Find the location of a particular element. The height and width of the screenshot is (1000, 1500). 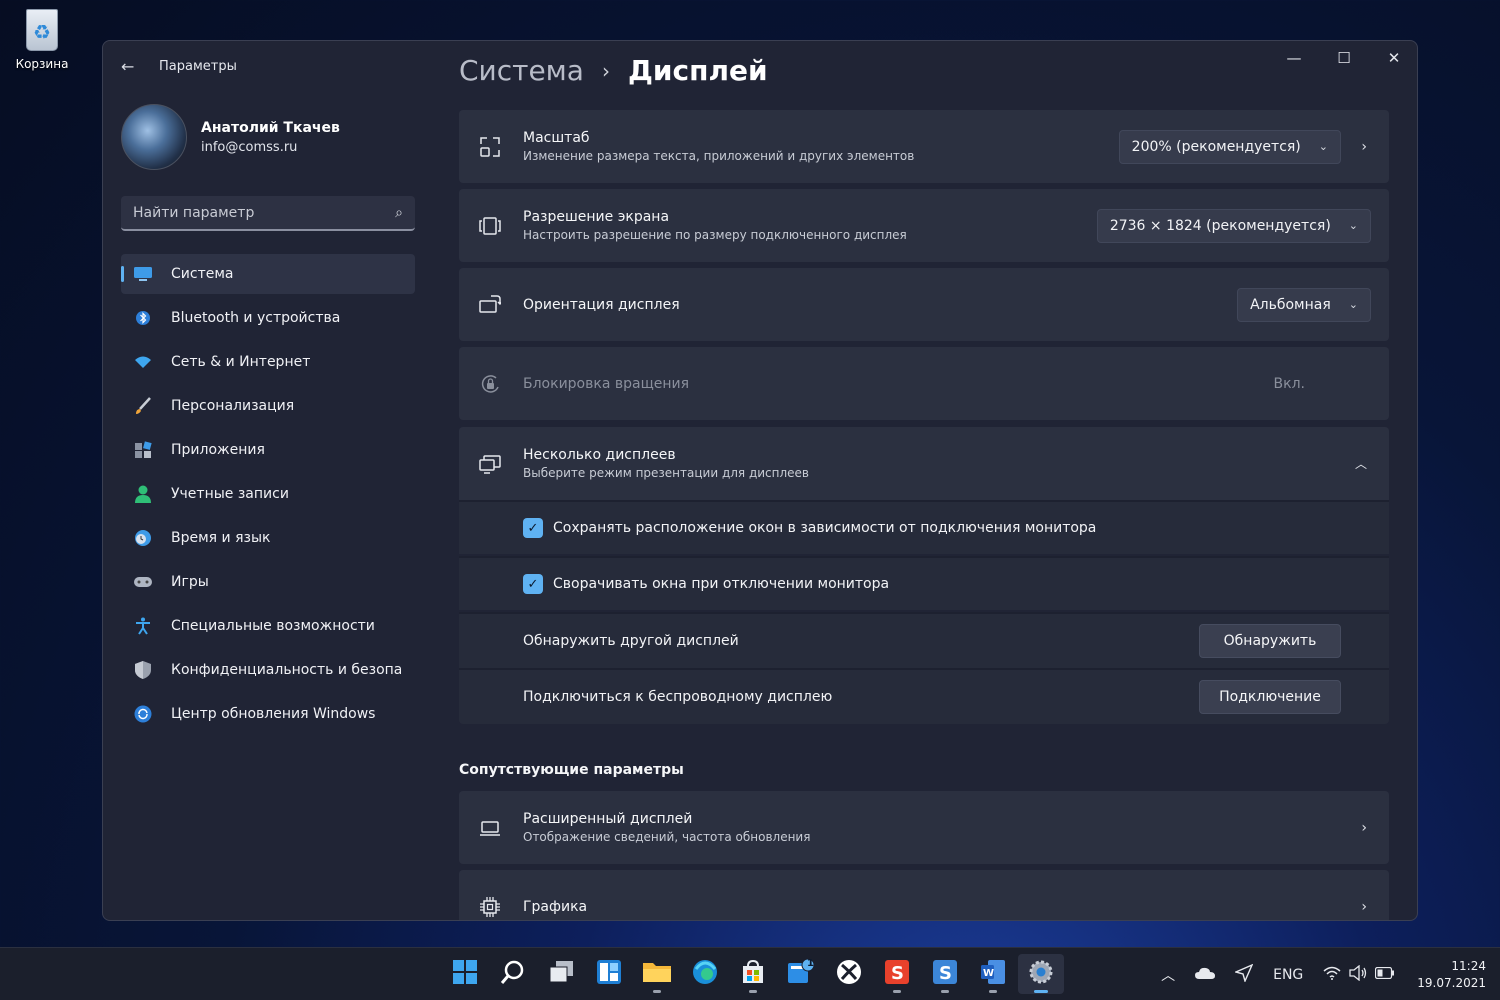

task-view-icon is located at coordinates (561, 974).